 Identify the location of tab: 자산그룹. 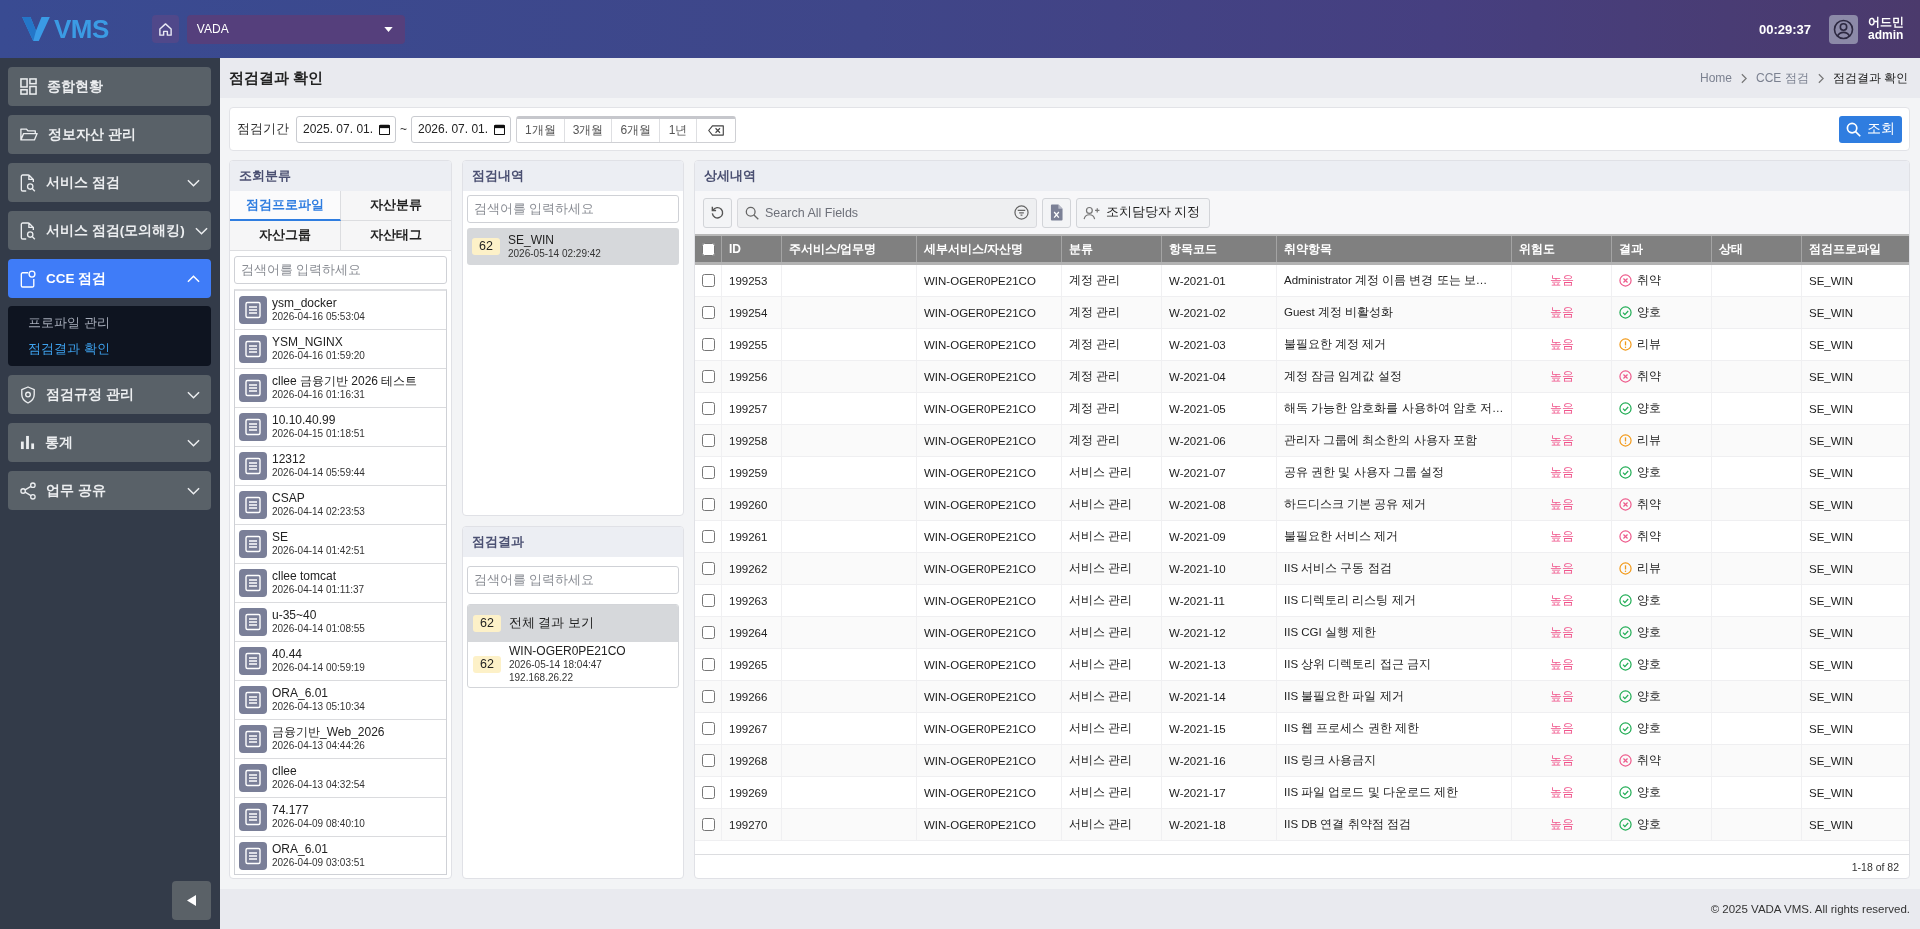
(285, 236).